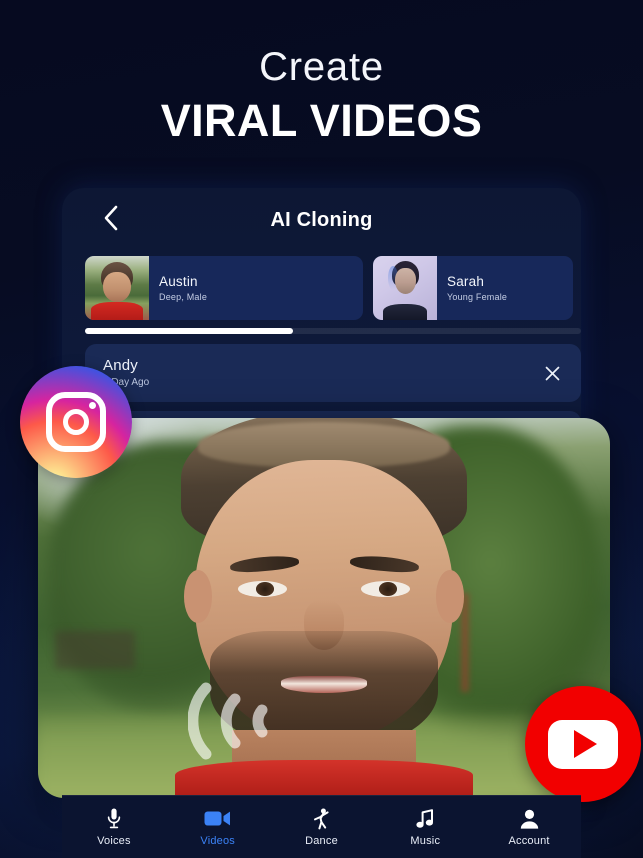 Image resolution: width=643 pixels, height=858 pixels. Describe the element at coordinates (92, 405) in the screenshot. I see `instagram-dot` at that location.